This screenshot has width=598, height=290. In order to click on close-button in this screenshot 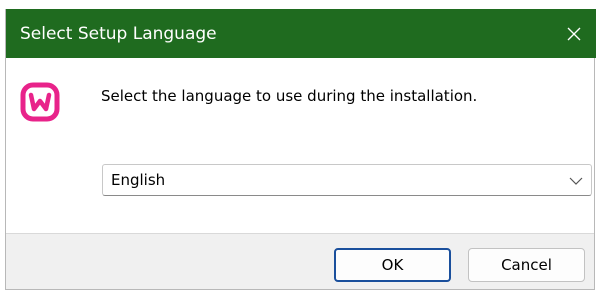, I will do `click(574, 33)`.